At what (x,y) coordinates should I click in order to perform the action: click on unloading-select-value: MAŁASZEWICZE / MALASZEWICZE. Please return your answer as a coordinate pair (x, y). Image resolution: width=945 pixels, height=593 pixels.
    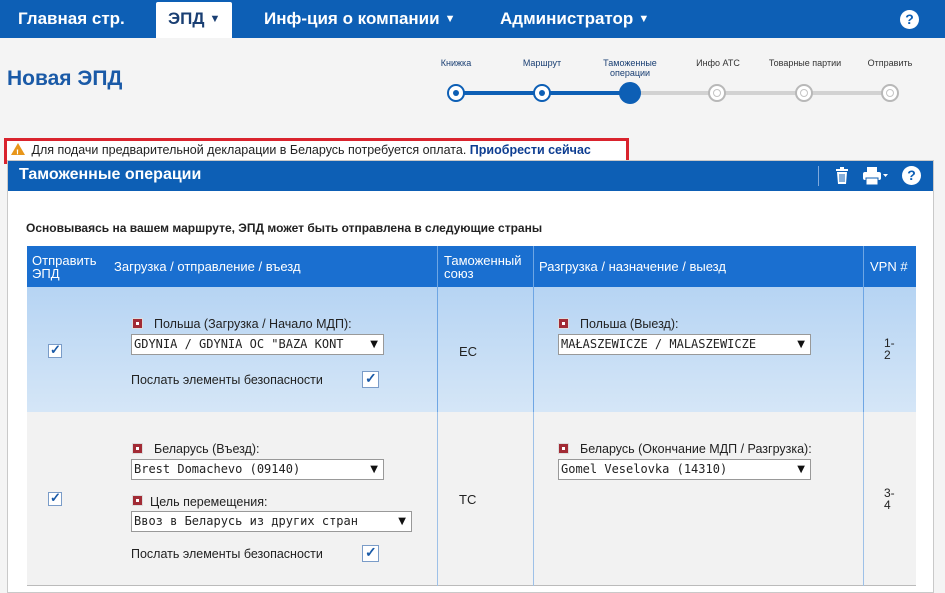
    Looking at the image, I should click on (659, 344).